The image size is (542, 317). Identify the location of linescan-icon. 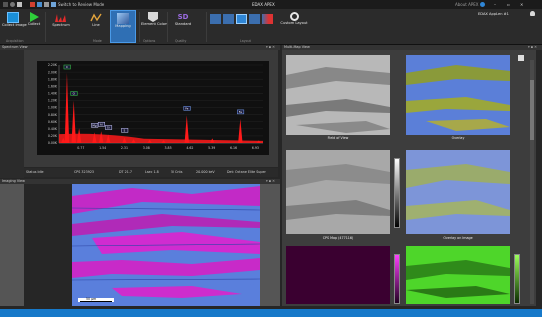
(96, 17).